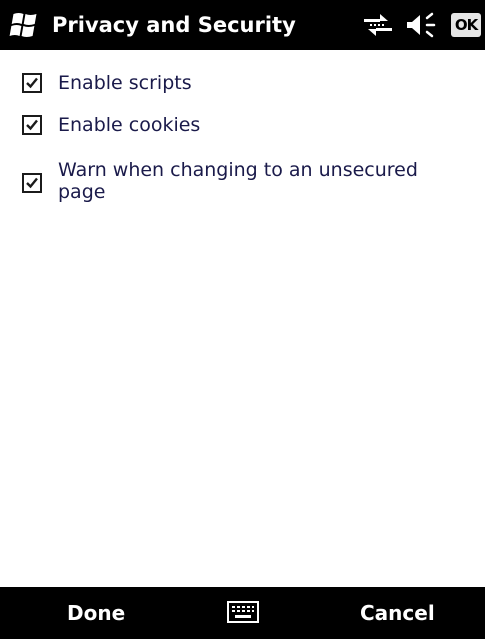 The height and width of the screenshot is (639, 485). I want to click on volume-icon, so click(422, 25).